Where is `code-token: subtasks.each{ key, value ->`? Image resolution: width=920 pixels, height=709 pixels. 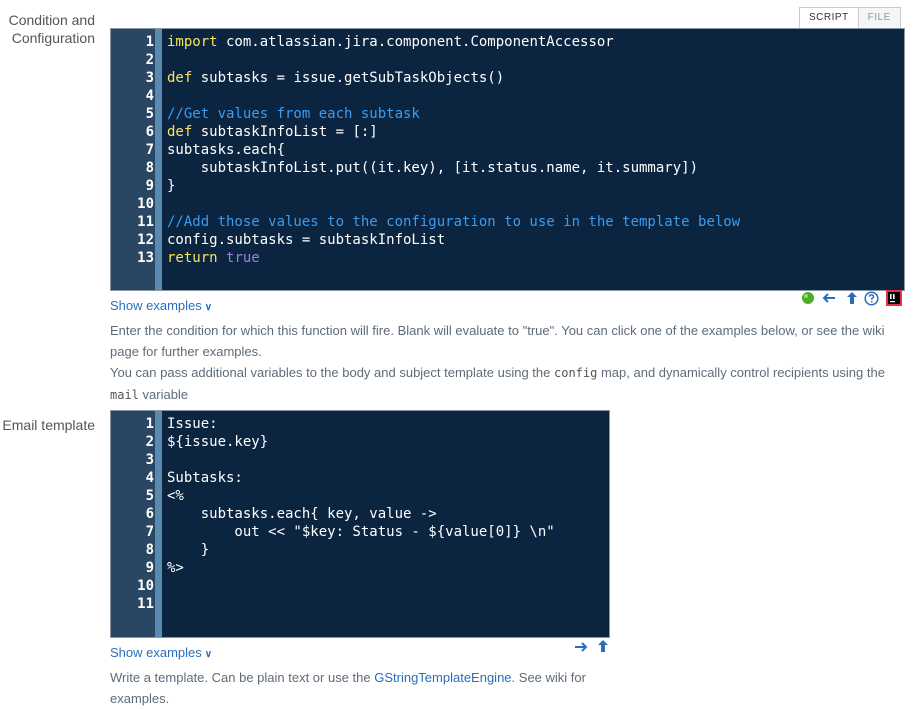 code-token: subtasks.each{ key, value -> is located at coordinates (302, 514).